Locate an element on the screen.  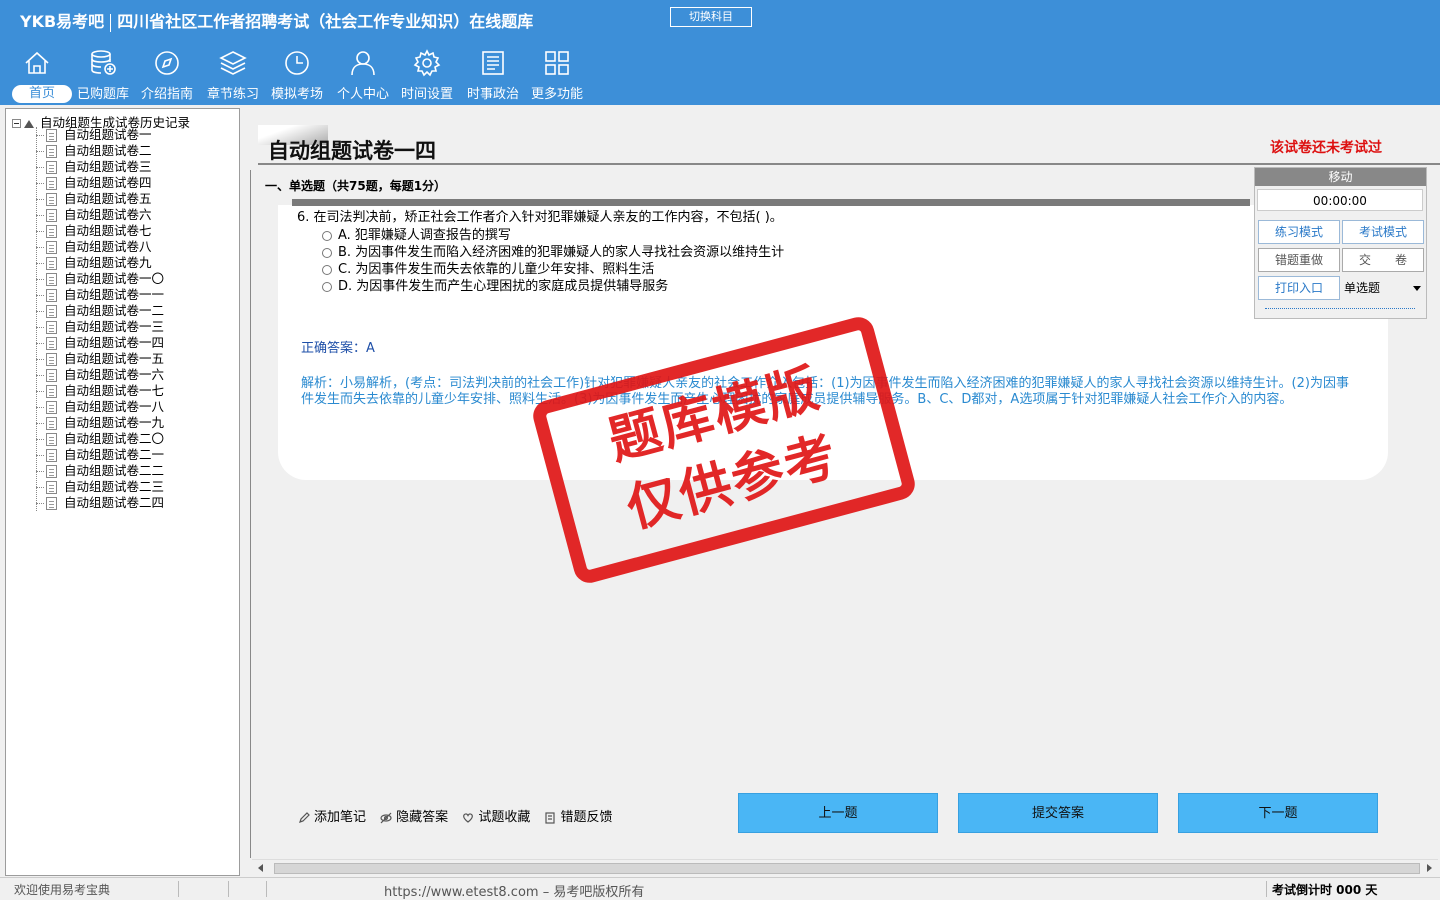
scroll-left-icon is located at coordinates (260, 868).